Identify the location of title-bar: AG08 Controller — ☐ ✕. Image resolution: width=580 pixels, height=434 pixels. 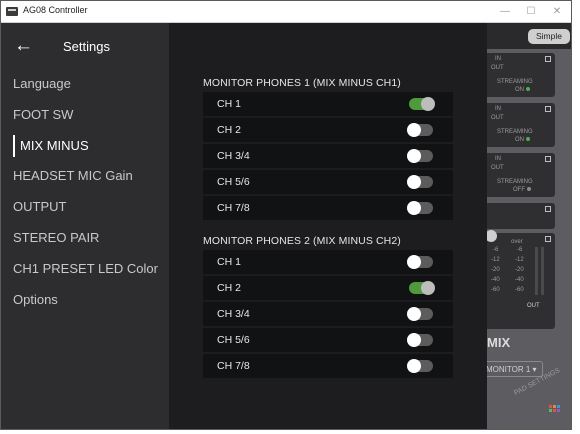
(286, 12).